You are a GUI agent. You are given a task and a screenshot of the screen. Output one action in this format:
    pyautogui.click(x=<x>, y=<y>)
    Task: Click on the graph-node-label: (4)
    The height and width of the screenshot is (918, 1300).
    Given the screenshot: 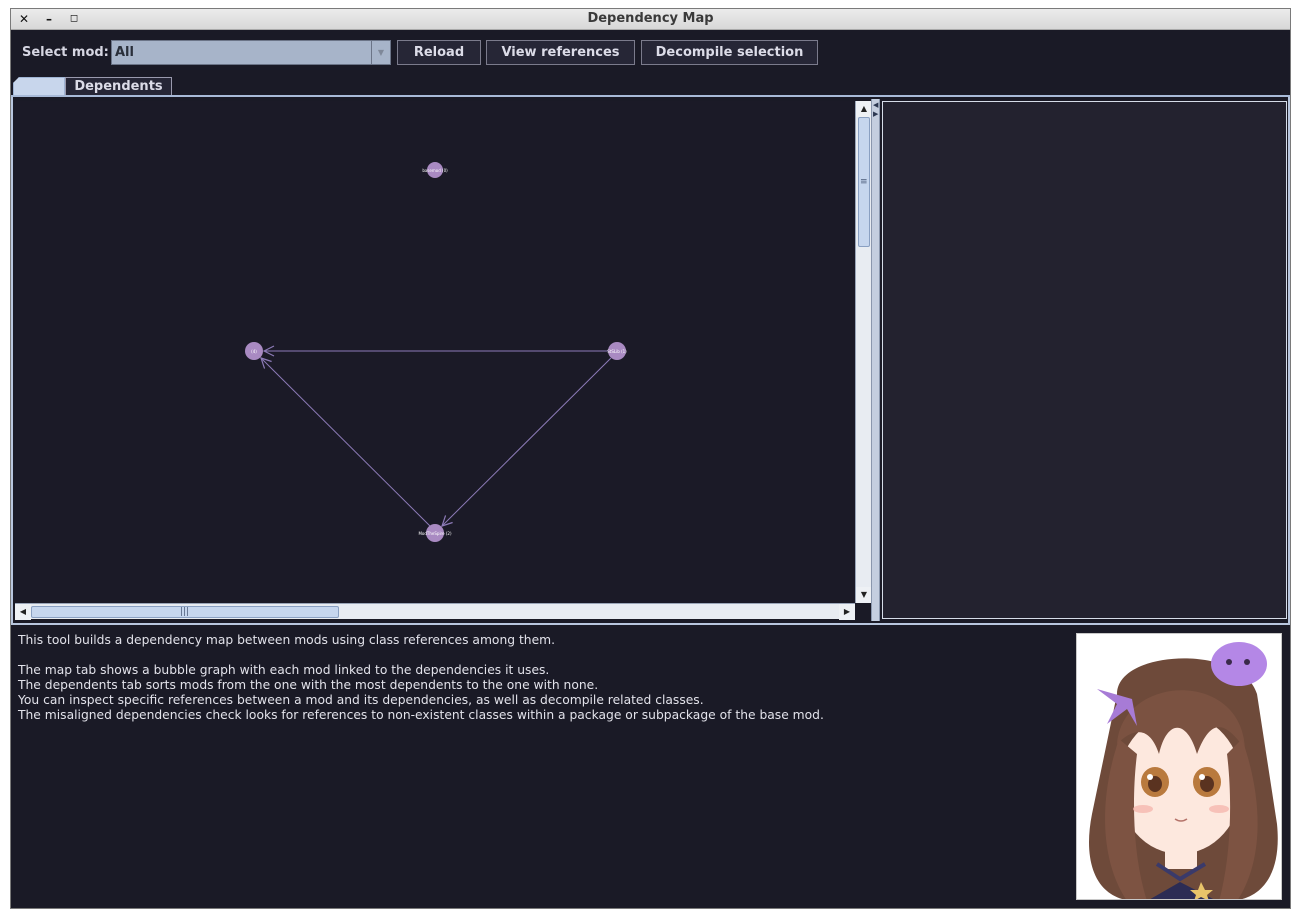 What is the action you would take?
    pyautogui.click(x=254, y=351)
    